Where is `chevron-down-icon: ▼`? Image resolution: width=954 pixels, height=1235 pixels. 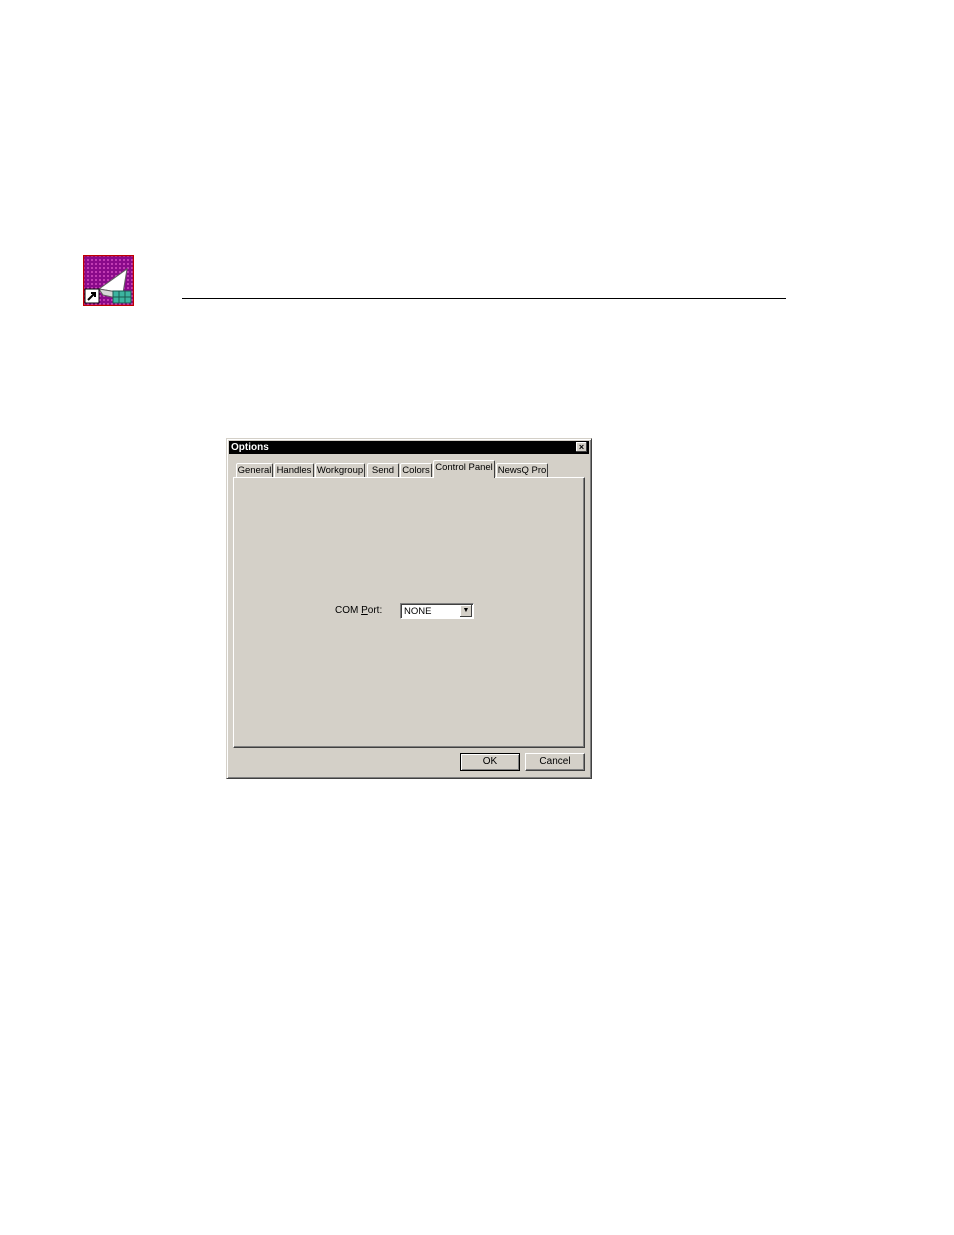
chevron-down-icon: ▼ is located at coordinates (466, 611).